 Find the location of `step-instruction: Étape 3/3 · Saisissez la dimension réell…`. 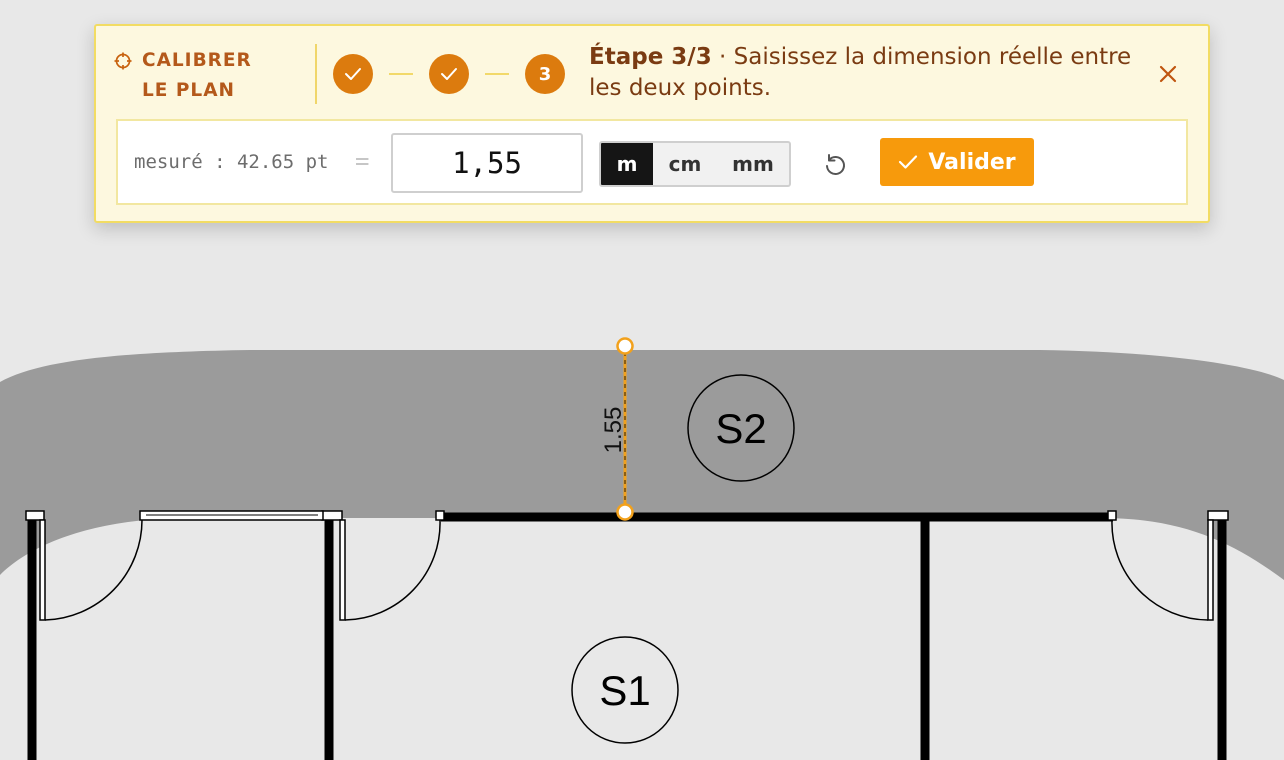

step-instruction: Étape 3/3 · Saisissez la dimension réell… is located at coordinates (869, 73).